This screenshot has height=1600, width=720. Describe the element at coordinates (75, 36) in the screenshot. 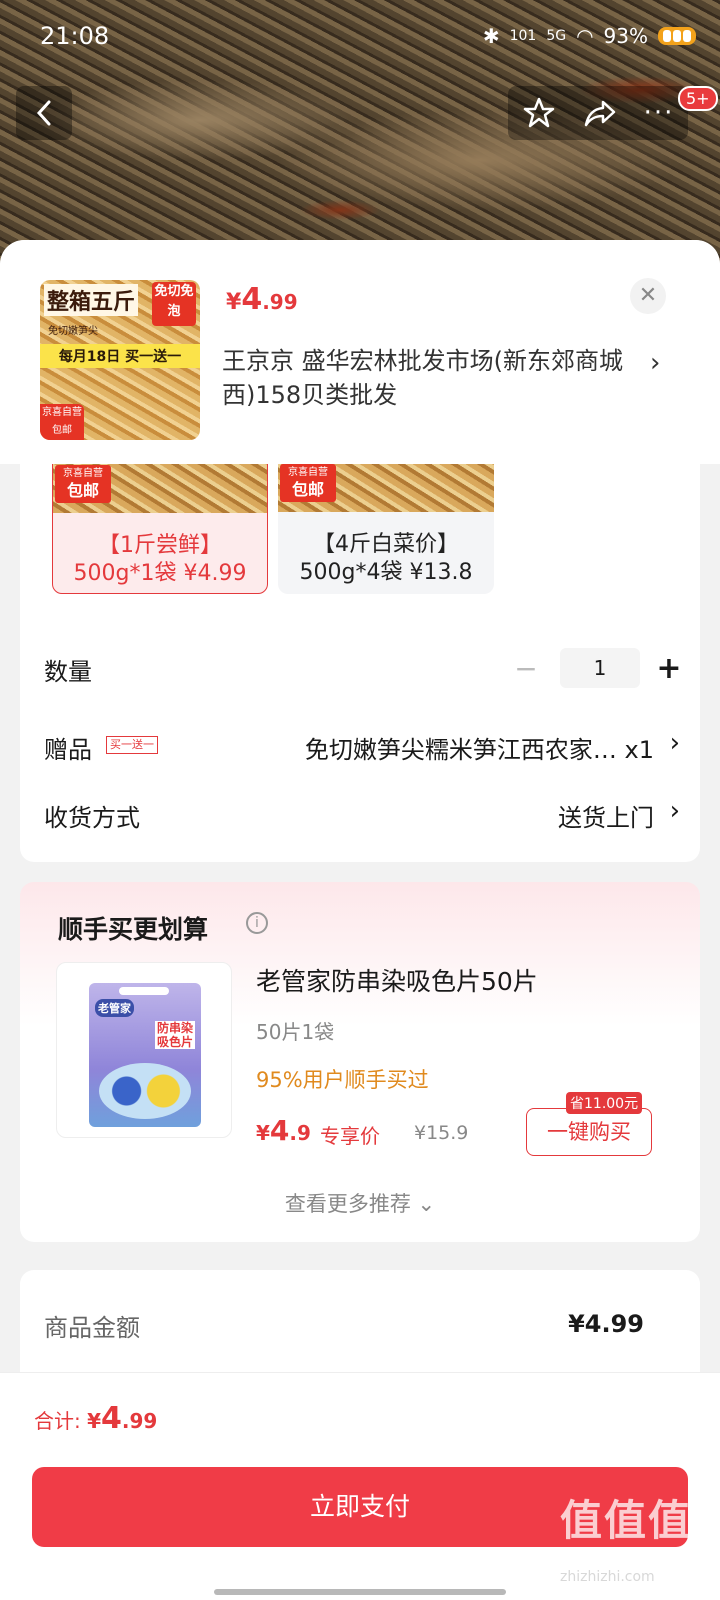

I see `status-time: 21:08` at that location.